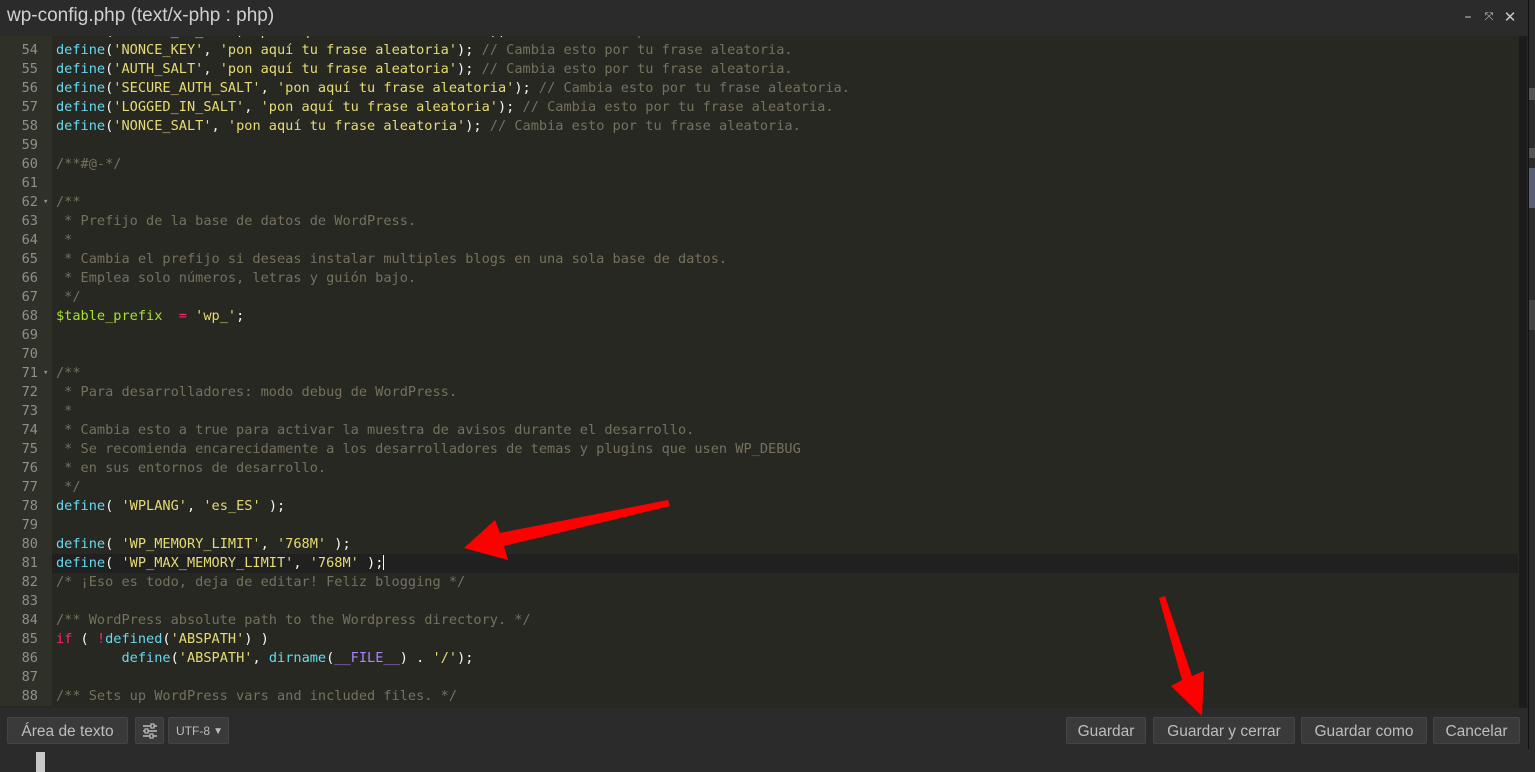 This screenshot has height=772, width=1535. What do you see at coordinates (1510, 17) in the screenshot?
I see `close-icon: ✕` at bounding box center [1510, 17].